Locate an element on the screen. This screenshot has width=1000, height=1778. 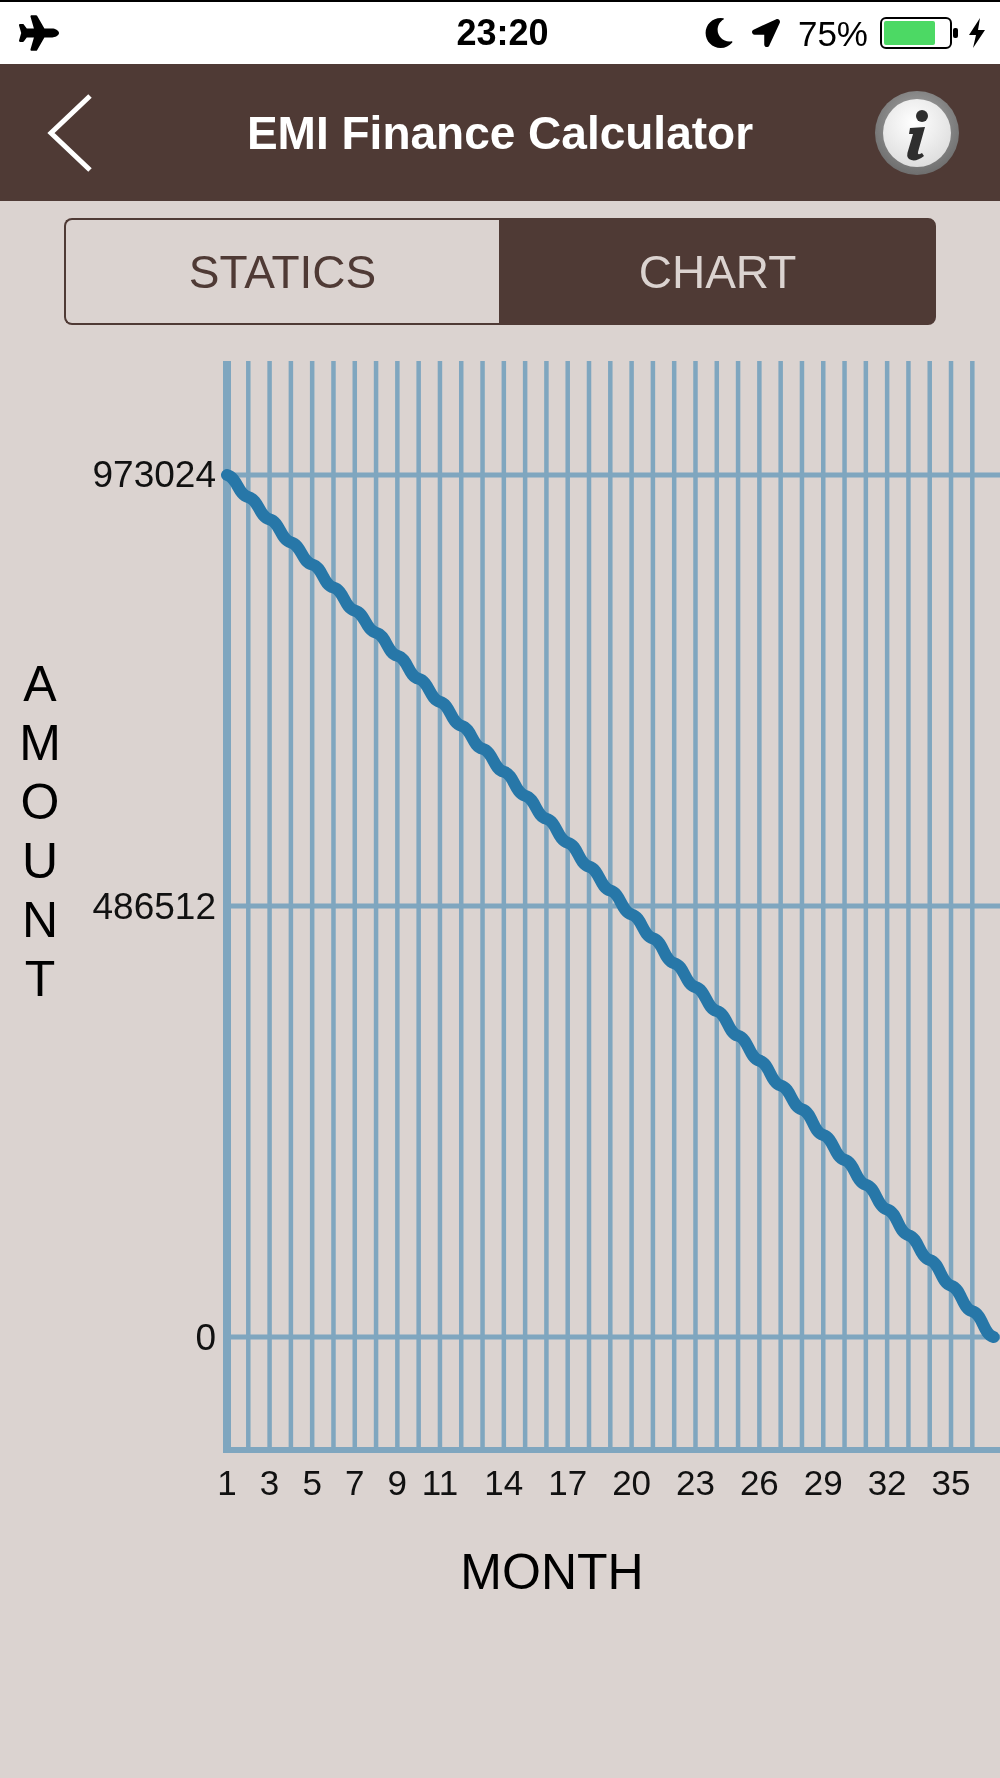
x-tick-label: 32 is located at coordinates (887, 1482).